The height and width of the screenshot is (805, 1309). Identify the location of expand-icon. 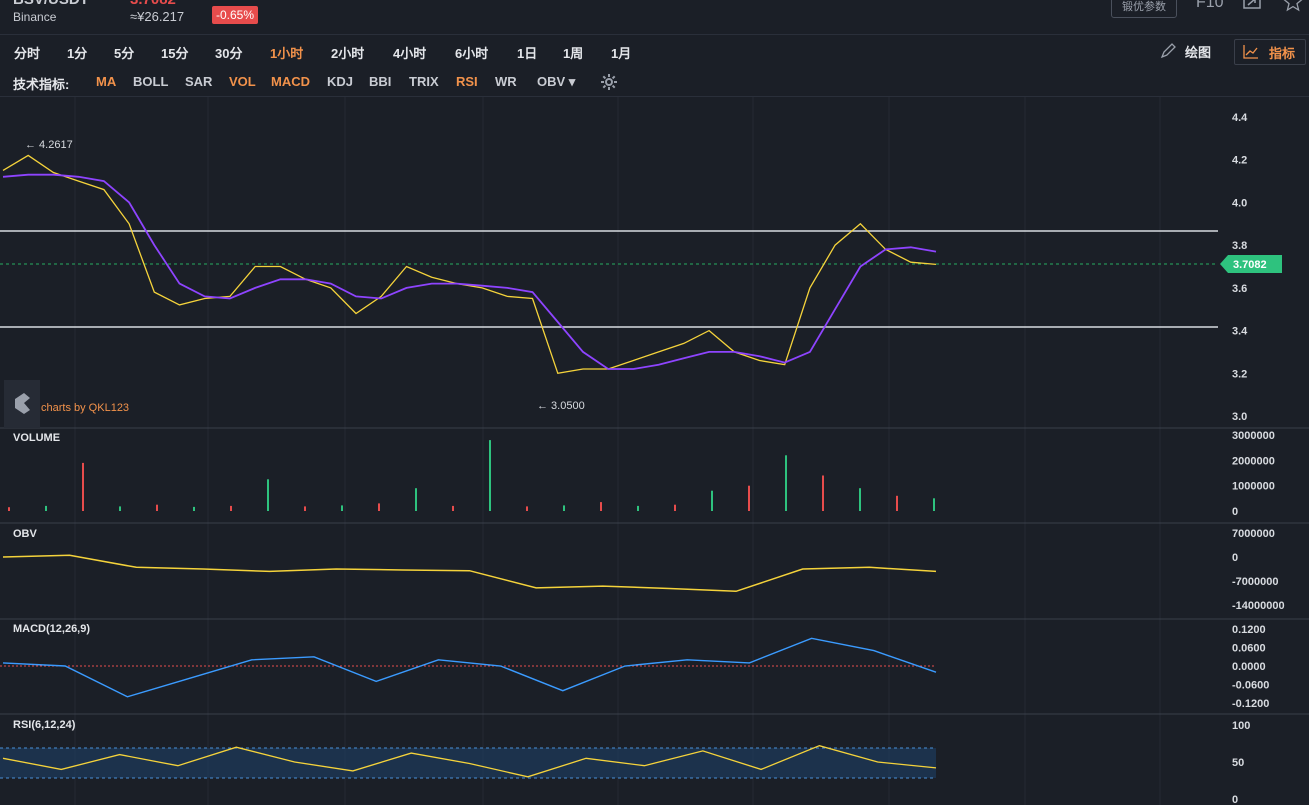
(1252, 5).